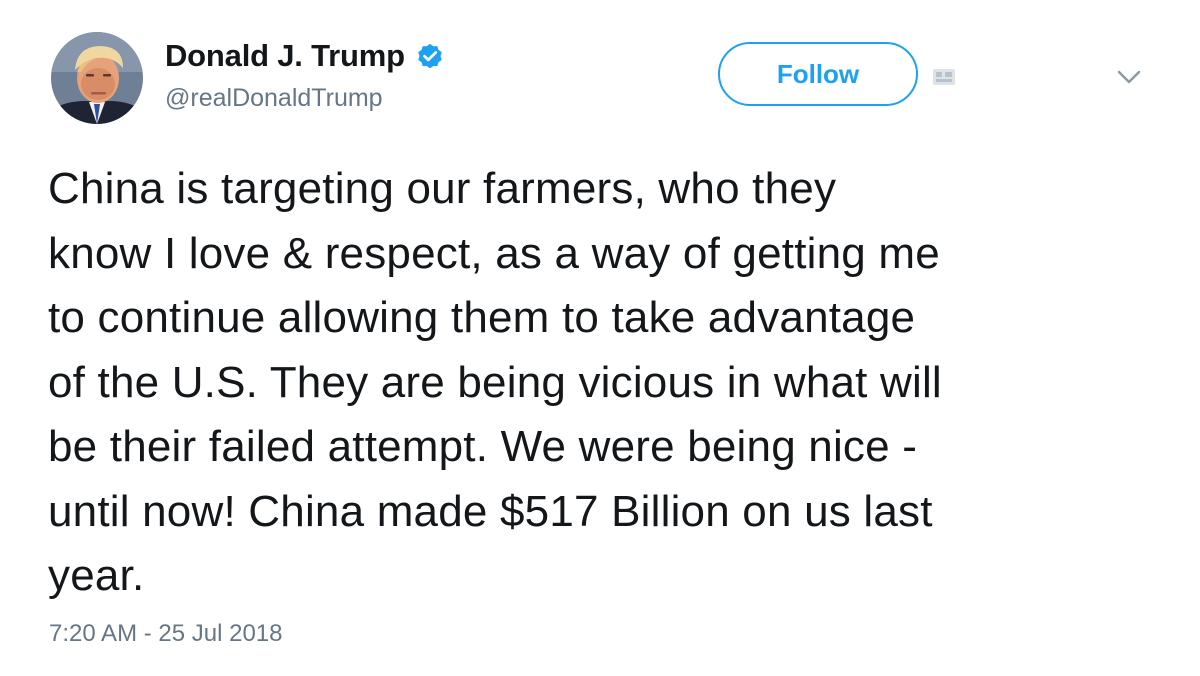 The width and height of the screenshot is (1200, 676). What do you see at coordinates (274, 98) in the screenshot?
I see `author-handle: @realDonaldTrump` at bounding box center [274, 98].